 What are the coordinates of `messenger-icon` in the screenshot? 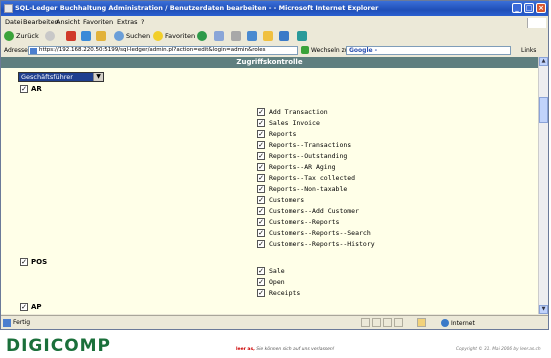 It's located at (284, 36).